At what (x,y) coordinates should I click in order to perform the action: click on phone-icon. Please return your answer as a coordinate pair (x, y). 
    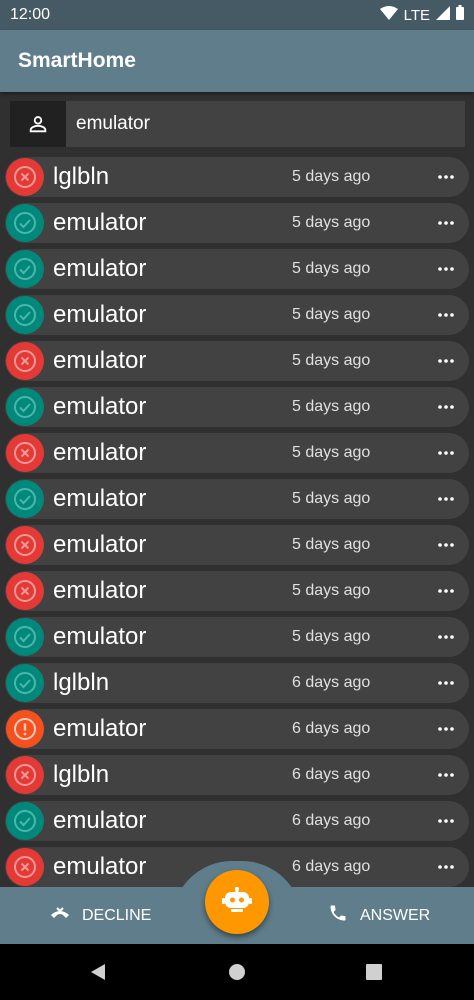
    Looking at the image, I should click on (338, 915).